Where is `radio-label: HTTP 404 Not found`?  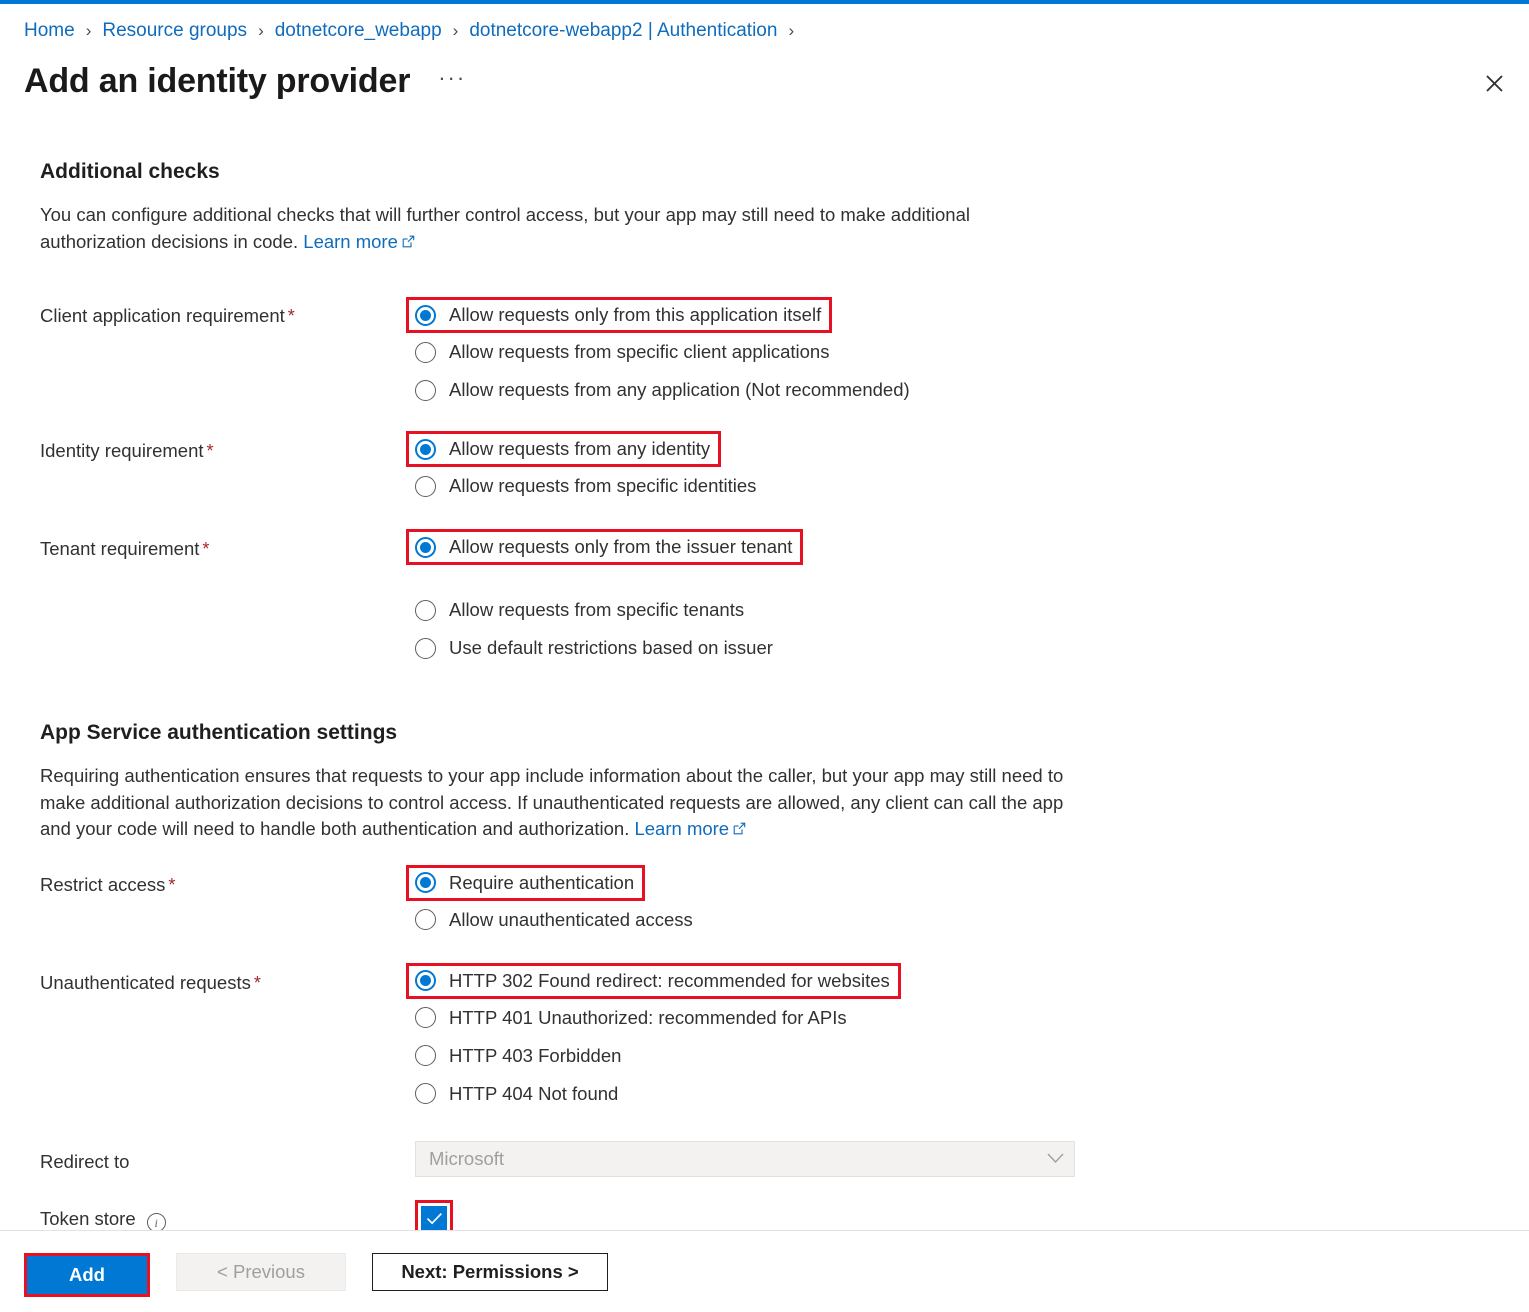
radio-label: HTTP 404 Not found is located at coordinates (534, 1093).